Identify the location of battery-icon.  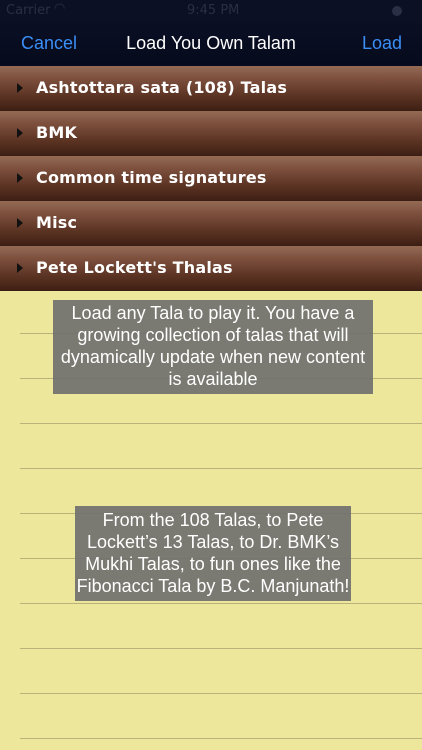
(397, 11).